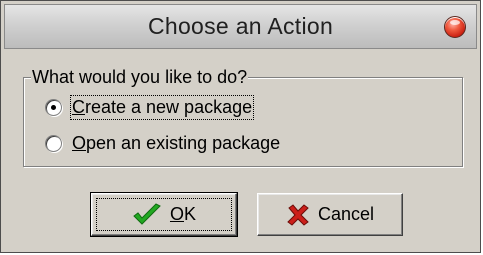  I want to click on dialog-title: Choose an Action, so click(240, 26).